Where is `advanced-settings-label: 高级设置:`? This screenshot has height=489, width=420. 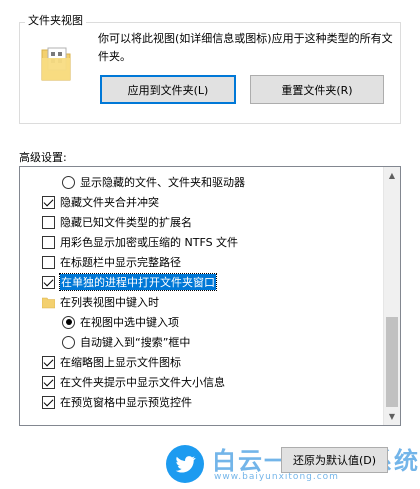
advanced-settings-label: 高级设置: is located at coordinates (43, 157).